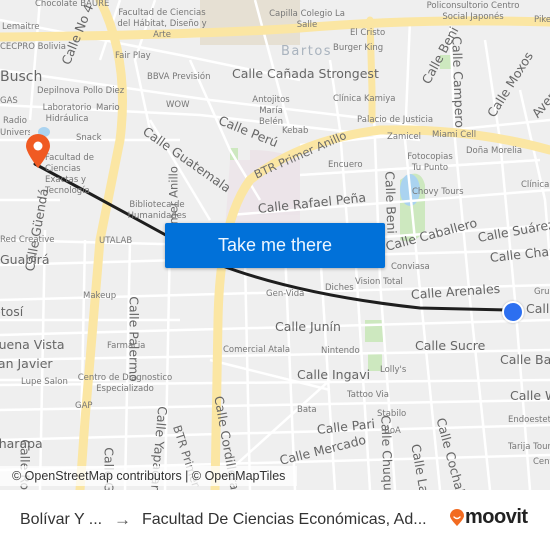 The height and width of the screenshot is (550, 550). What do you see at coordinates (368, 33) in the screenshot?
I see `poi-label: El Cristo` at bounding box center [368, 33].